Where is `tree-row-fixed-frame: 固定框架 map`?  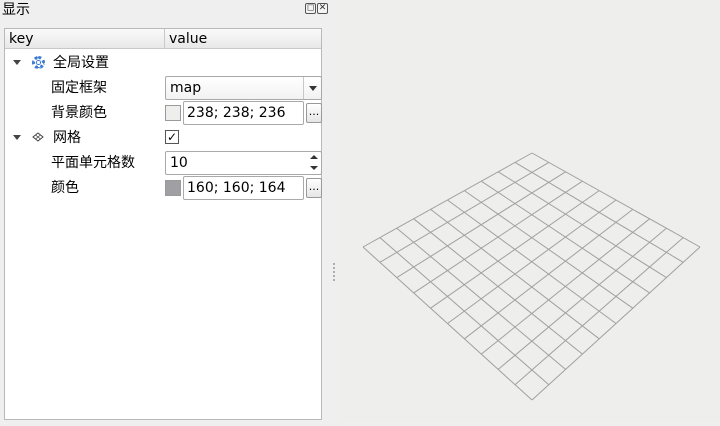 tree-row-fixed-frame: 固定框架 map is located at coordinates (163, 88).